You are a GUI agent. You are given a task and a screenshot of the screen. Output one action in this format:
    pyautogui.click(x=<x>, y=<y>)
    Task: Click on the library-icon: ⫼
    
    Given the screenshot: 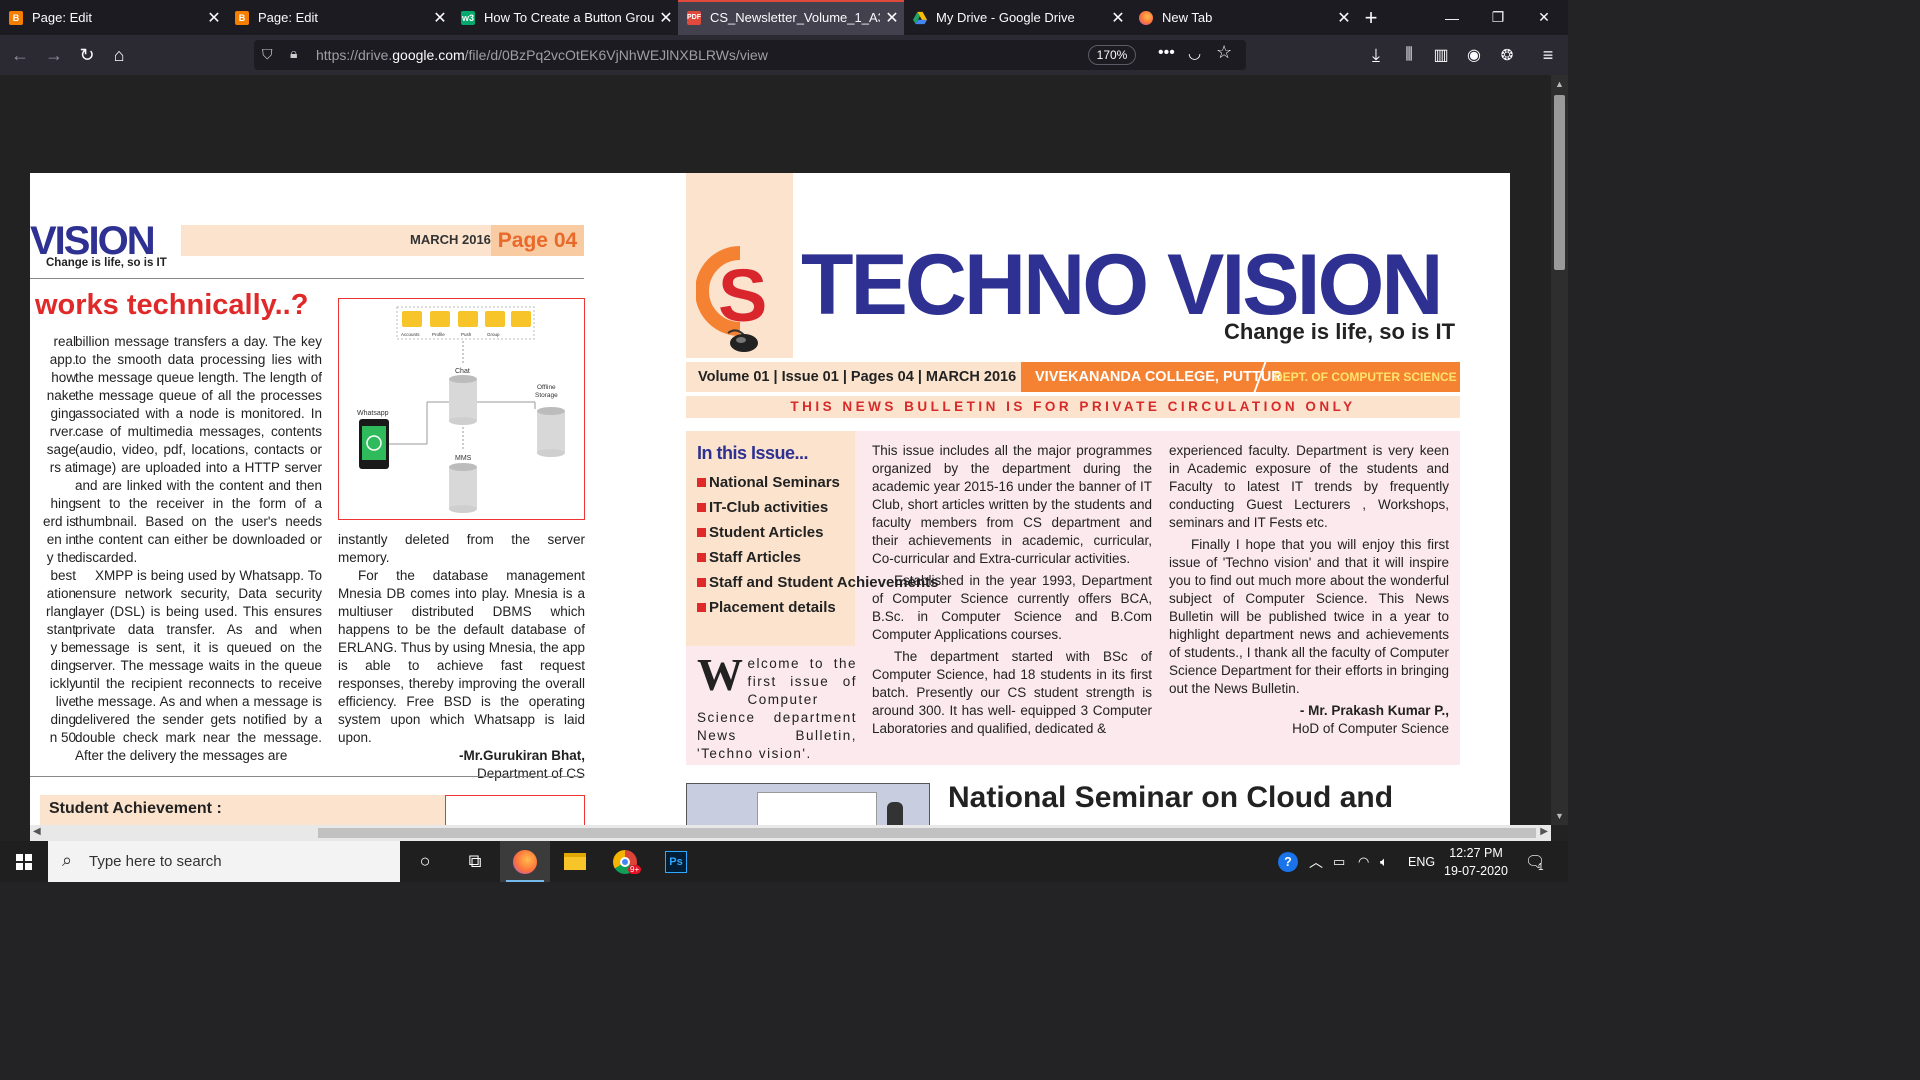 What is the action you would take?
    pyautogui.click(x=1409, y=55)
    